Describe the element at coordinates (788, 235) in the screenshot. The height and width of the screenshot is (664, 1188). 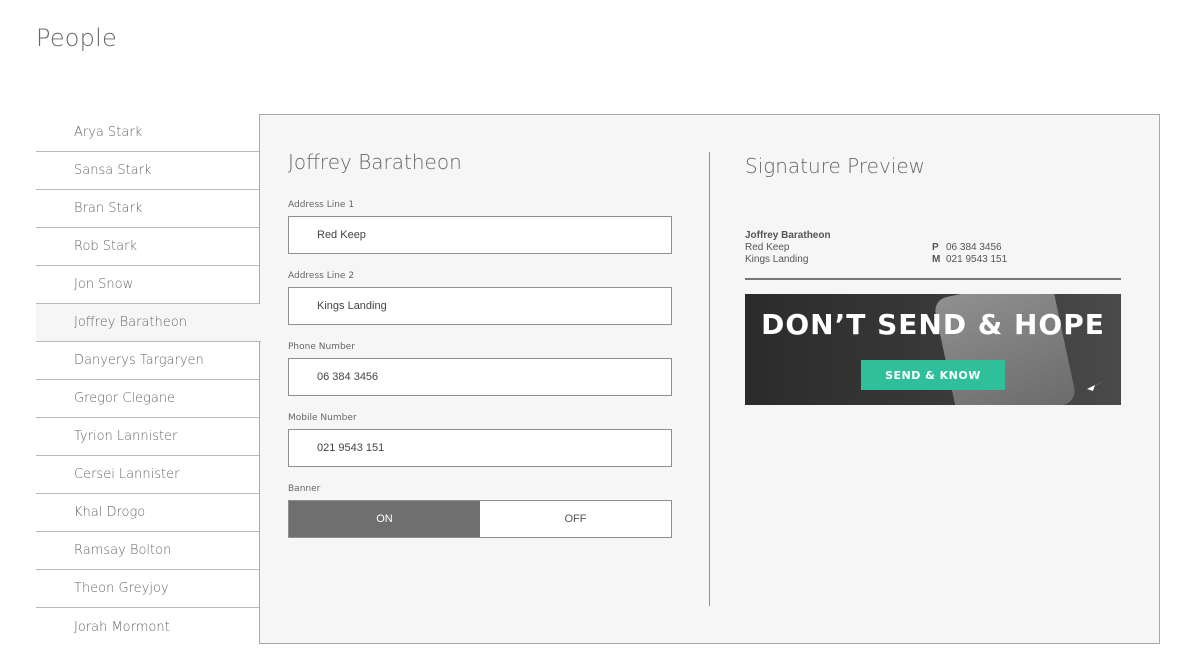
I see `signature-name: Joffrey Baratheon` at that location.